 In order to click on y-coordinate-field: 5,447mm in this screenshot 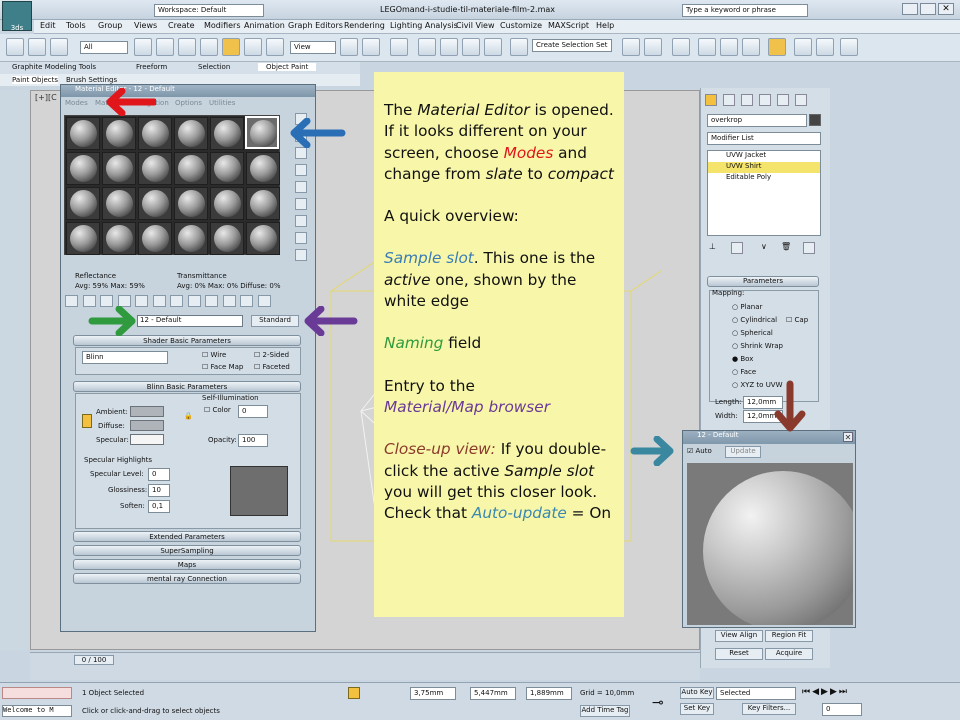, I will do `click(493, 693)`.